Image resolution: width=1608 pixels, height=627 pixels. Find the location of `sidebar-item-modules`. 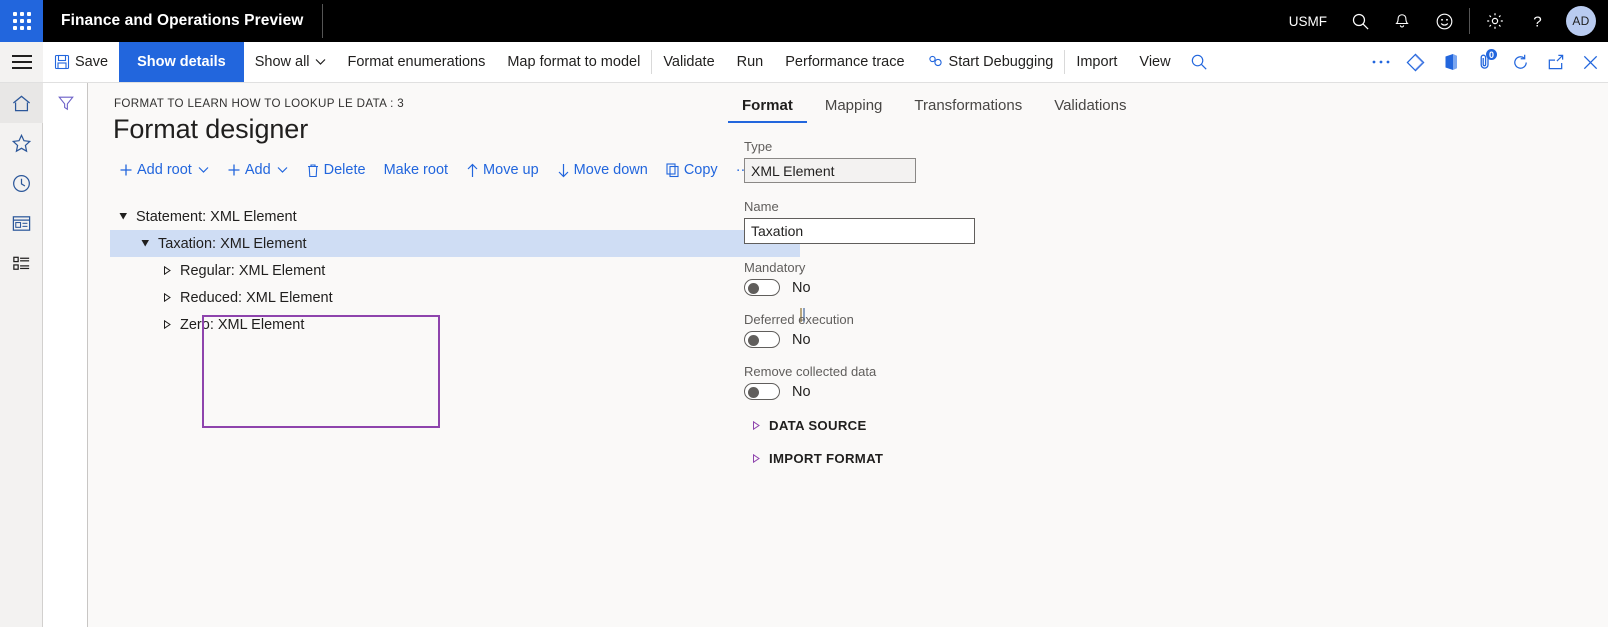

sidebar-item-modules is located at coordinates (21, 263).